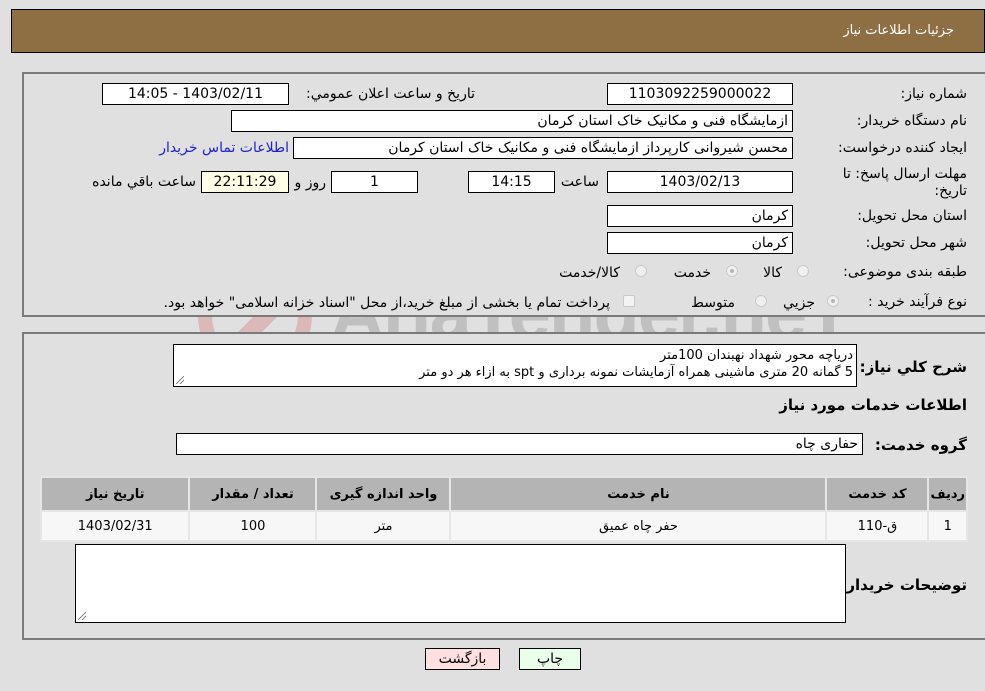  I want to click on purchase-type-medium-radio, so click(761, 301).